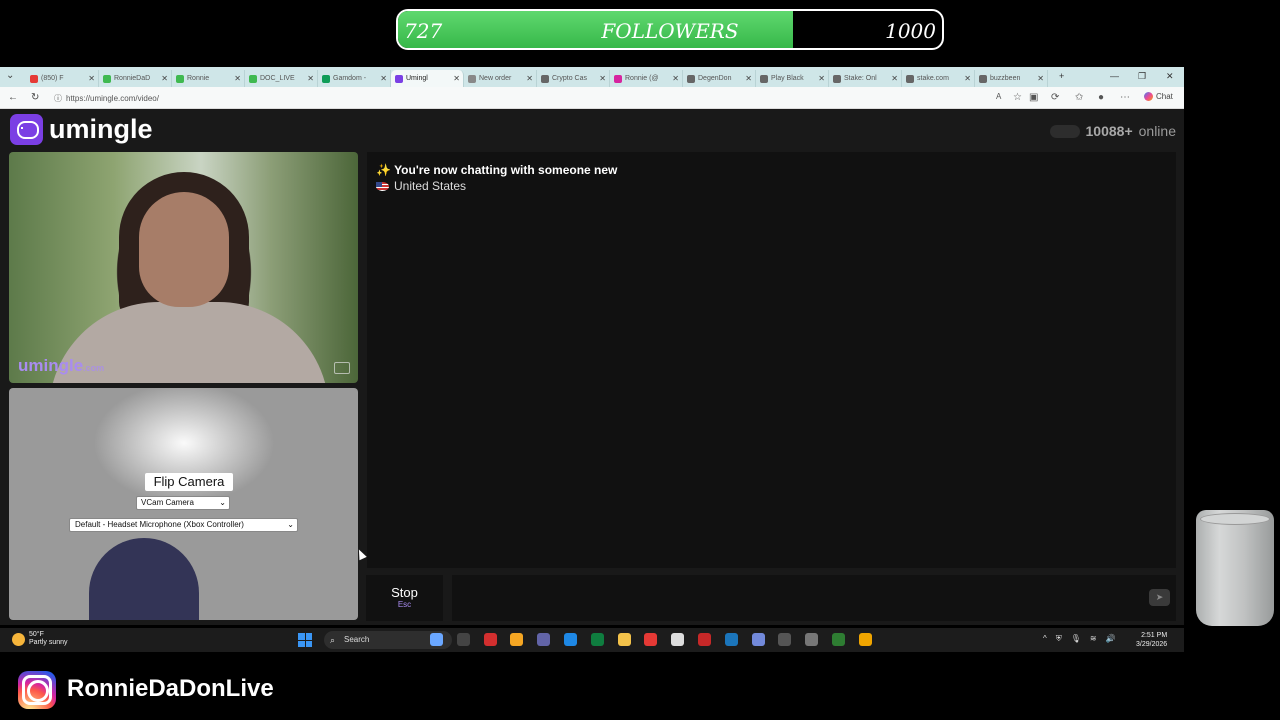  I want to click on url-field: https://umingle.com/video/, so click(525, 98).